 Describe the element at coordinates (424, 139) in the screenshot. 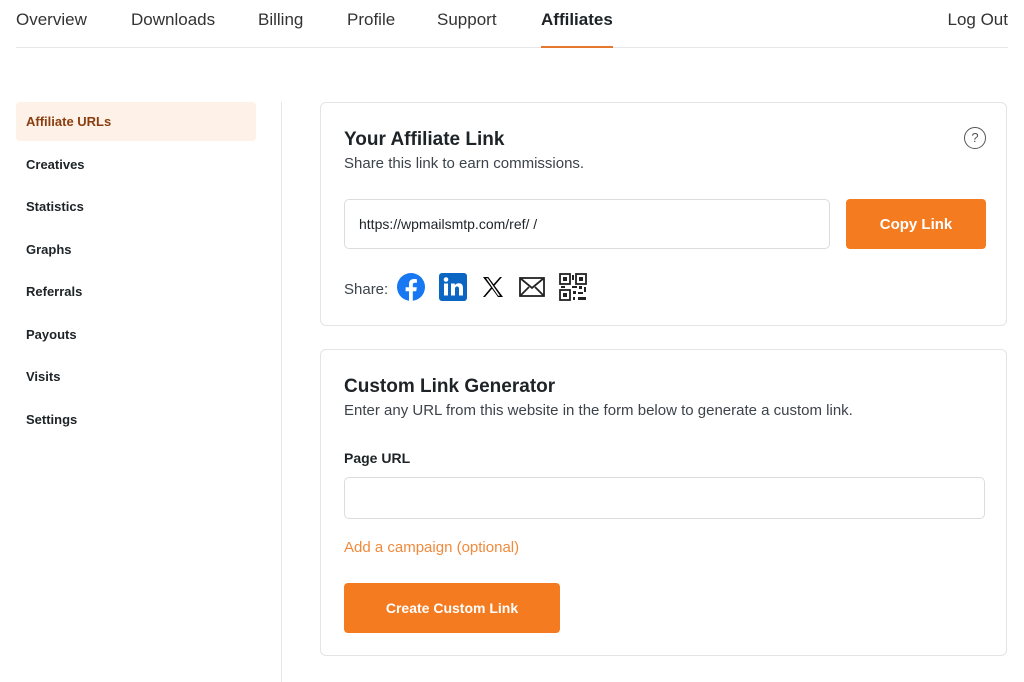

I see `affiliate-link-title: Your Affiliate Link` at that location.